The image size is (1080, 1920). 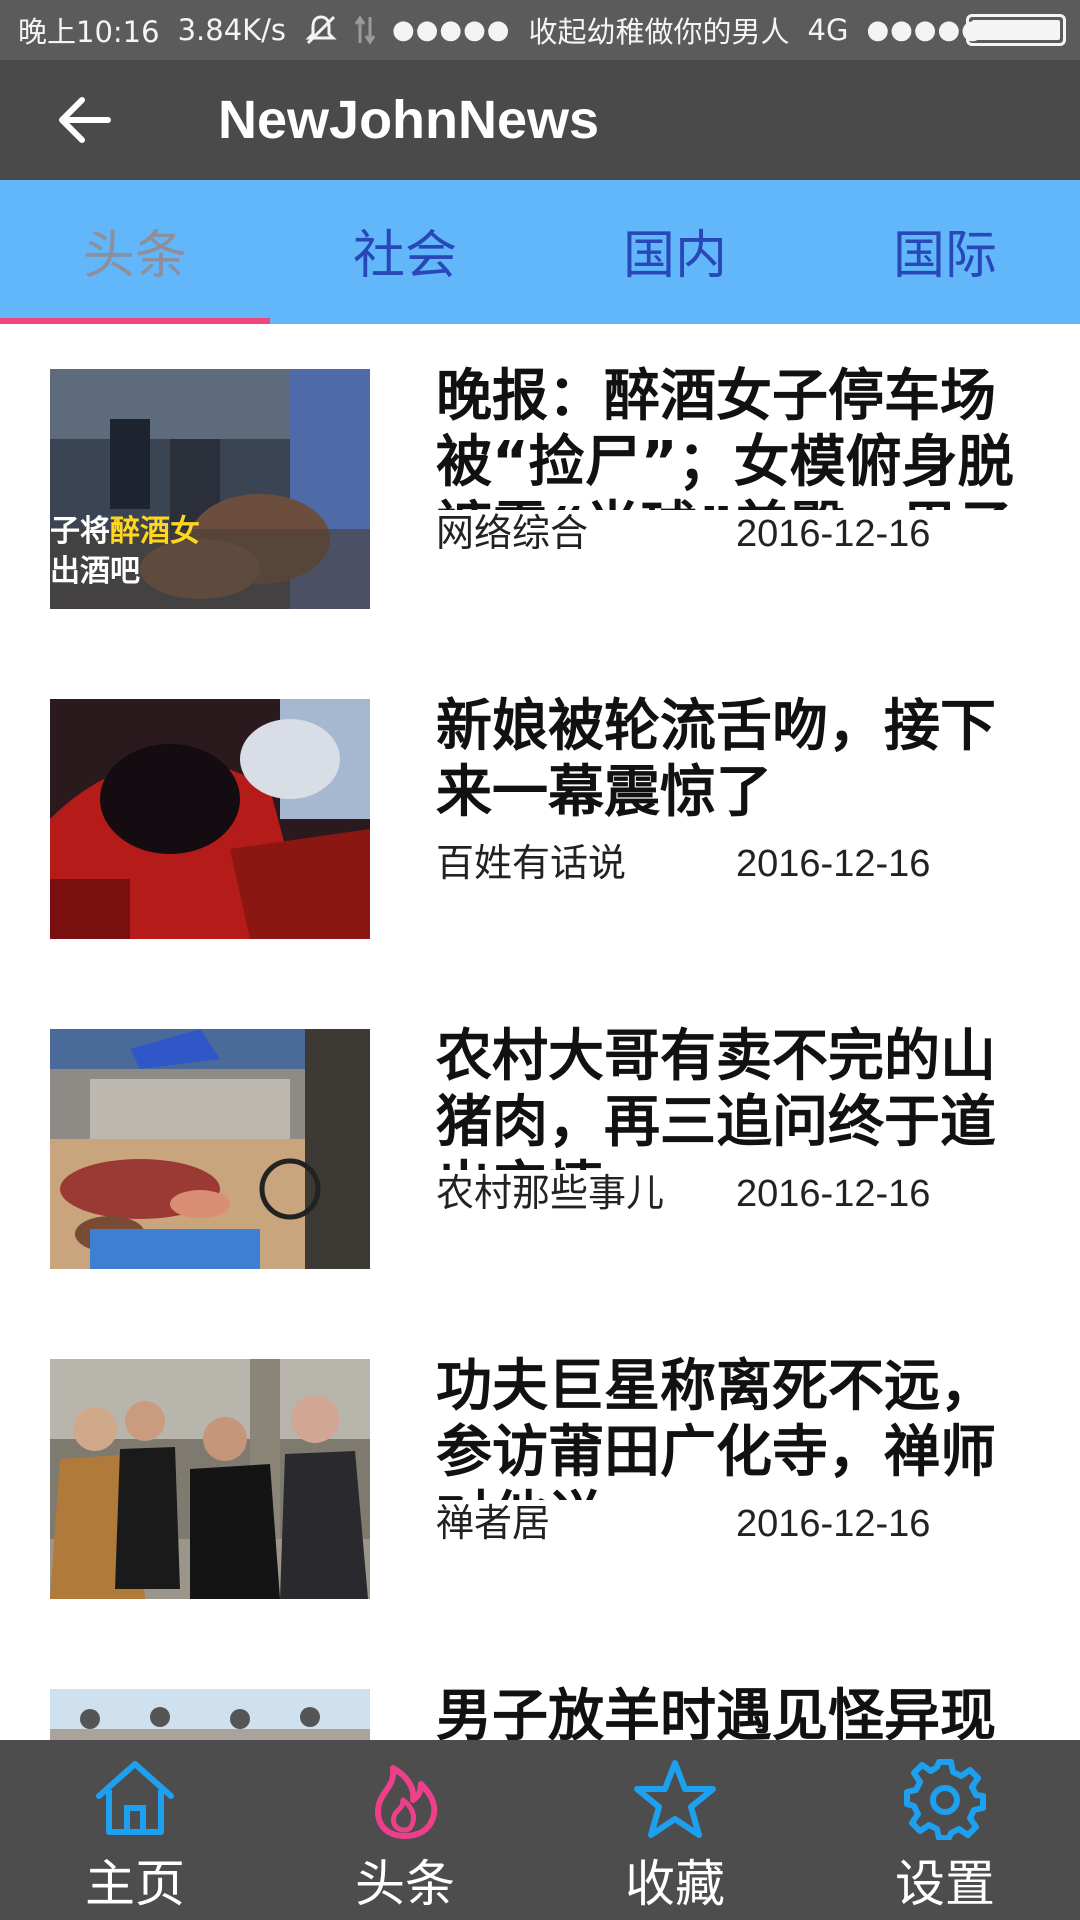 What do you see at coordinates (134, 255) in the screenshot?
I see `tab-label: 头条` at bounding box center [134, 255].